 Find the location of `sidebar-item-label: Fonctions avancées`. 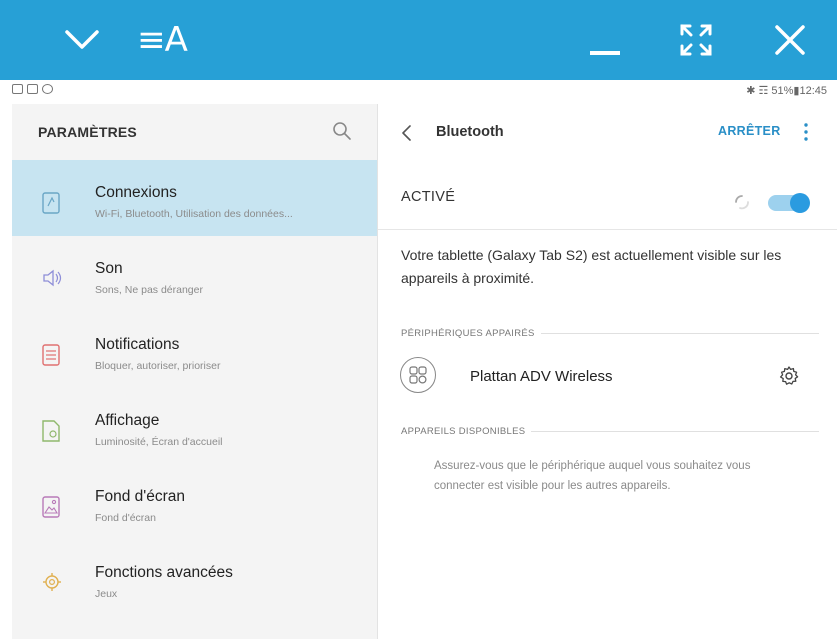

sidebar-item-label: Fonctions avancées is located at coordinates (164, 572).